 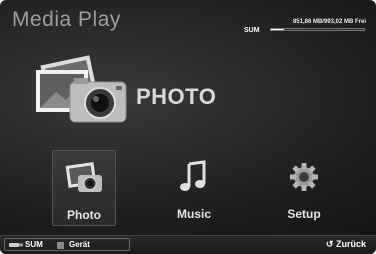 What do you see at coordinates (67, 244) in the screenshot?
I see `footer-device-box: SUM Gerät` at bounding box center [67, 244].